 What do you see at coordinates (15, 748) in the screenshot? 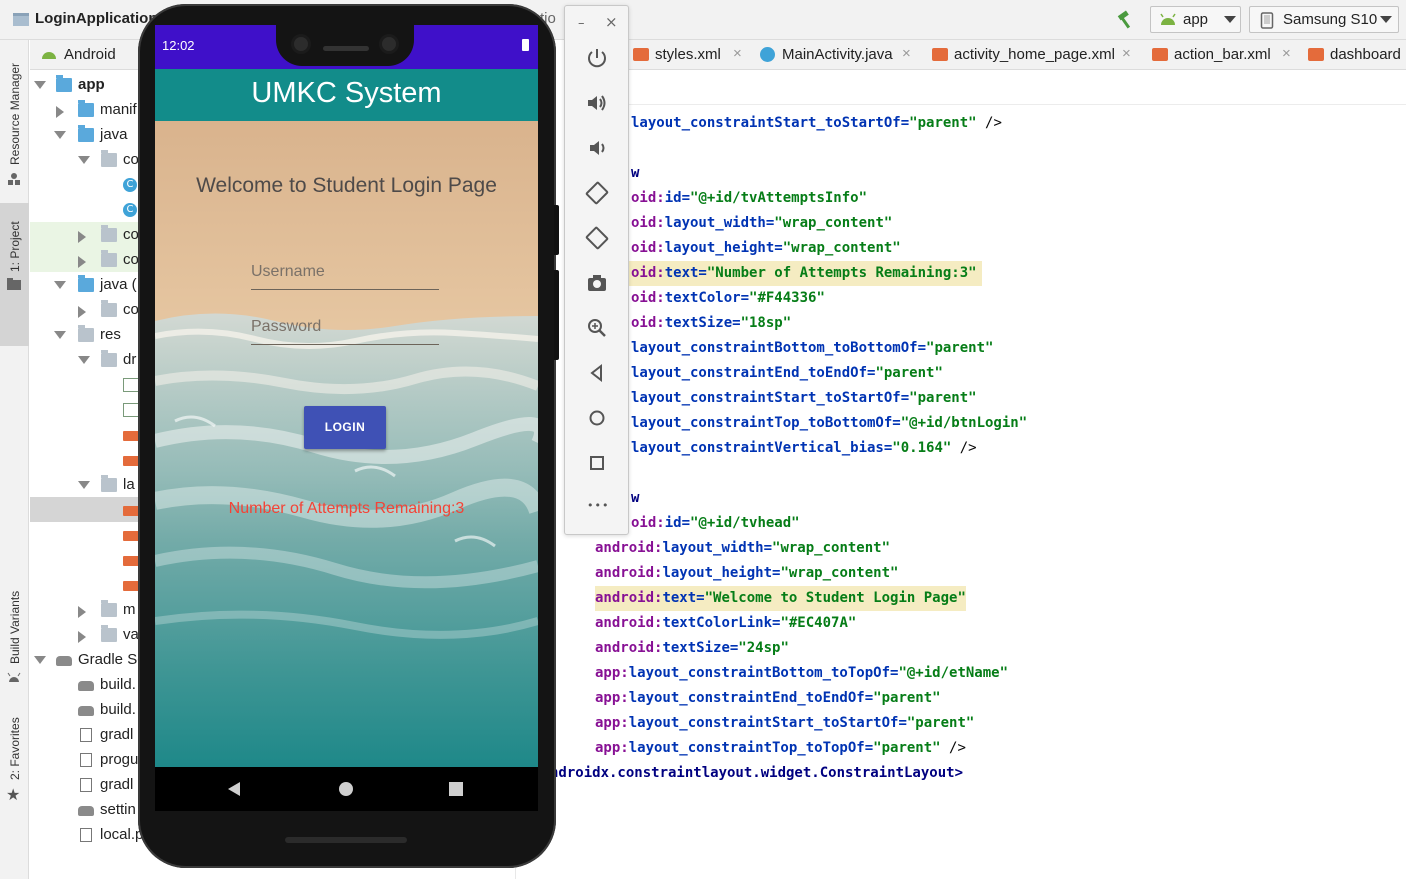
I see `favorites-tab: 2: Favorites` at bounding box center [15, 748].